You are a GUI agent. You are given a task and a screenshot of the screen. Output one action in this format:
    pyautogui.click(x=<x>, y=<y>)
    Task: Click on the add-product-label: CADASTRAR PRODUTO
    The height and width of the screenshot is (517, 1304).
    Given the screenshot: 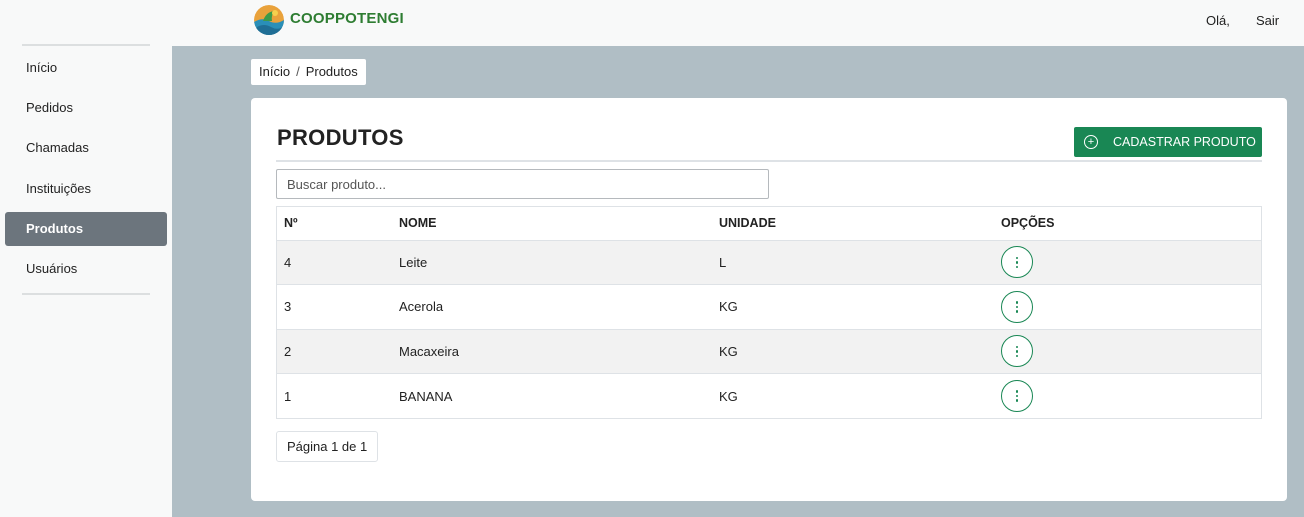 What is the action you would take?
    pyautogui.click(x=1184, y=142)
    